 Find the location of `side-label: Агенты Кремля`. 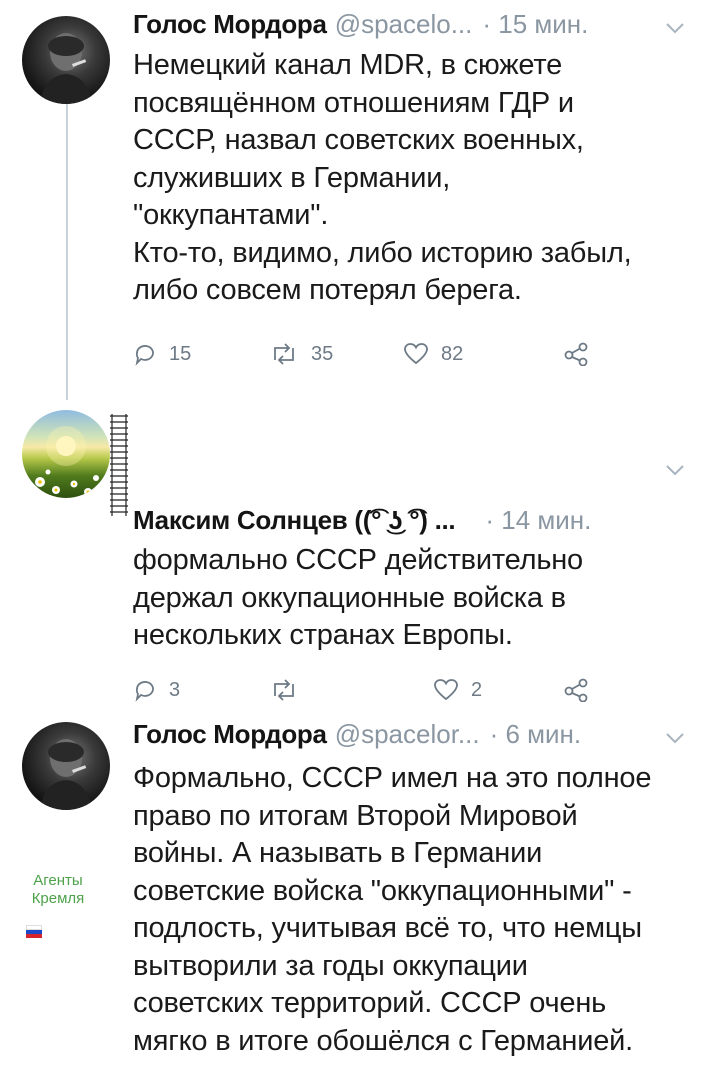

side-label: Агенты Кремля is located at coordinates (58, 889).